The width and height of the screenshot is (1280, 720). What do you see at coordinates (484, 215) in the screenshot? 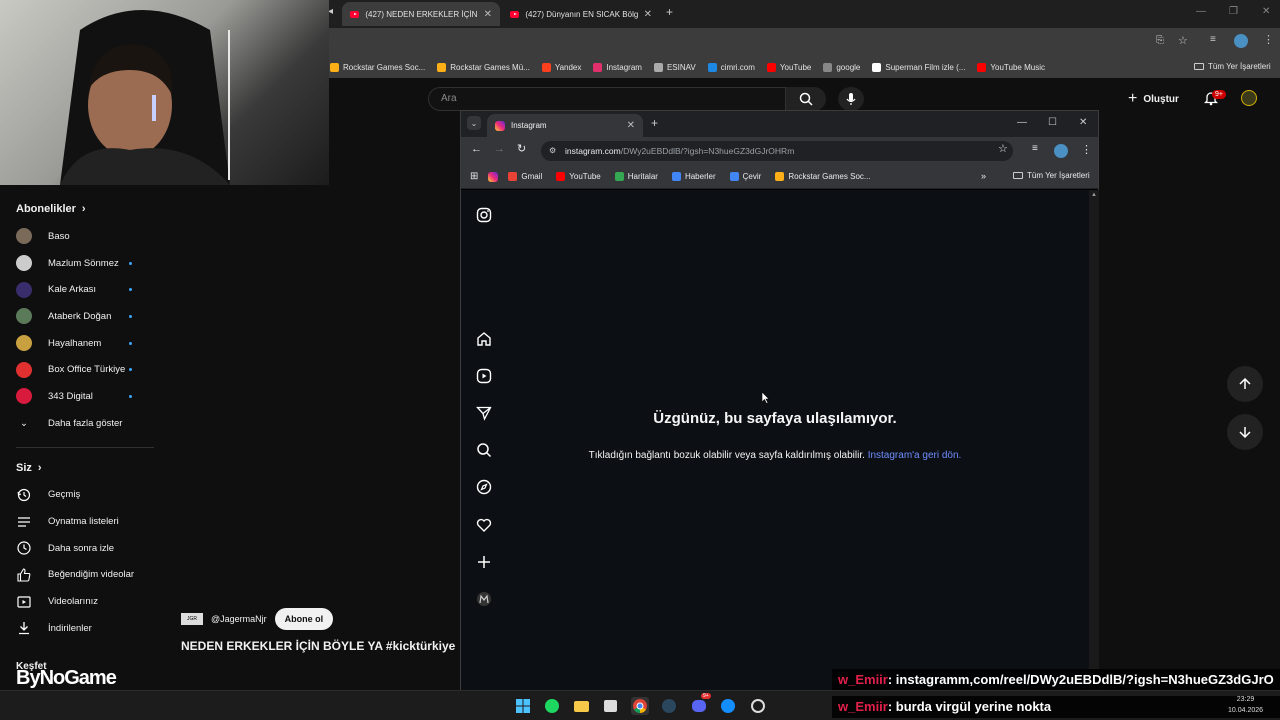
I see `instagram-logo-icon` at bounding box center [484, 215].